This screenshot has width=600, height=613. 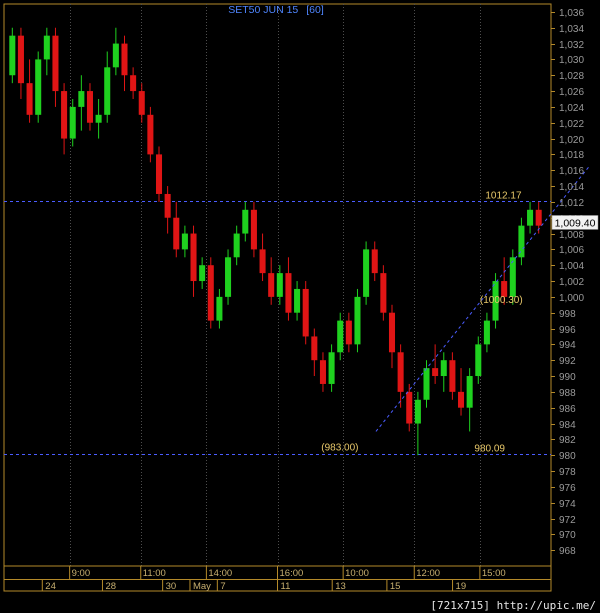 I want to click on time-label: 16:00, so click(x=292, y=573).